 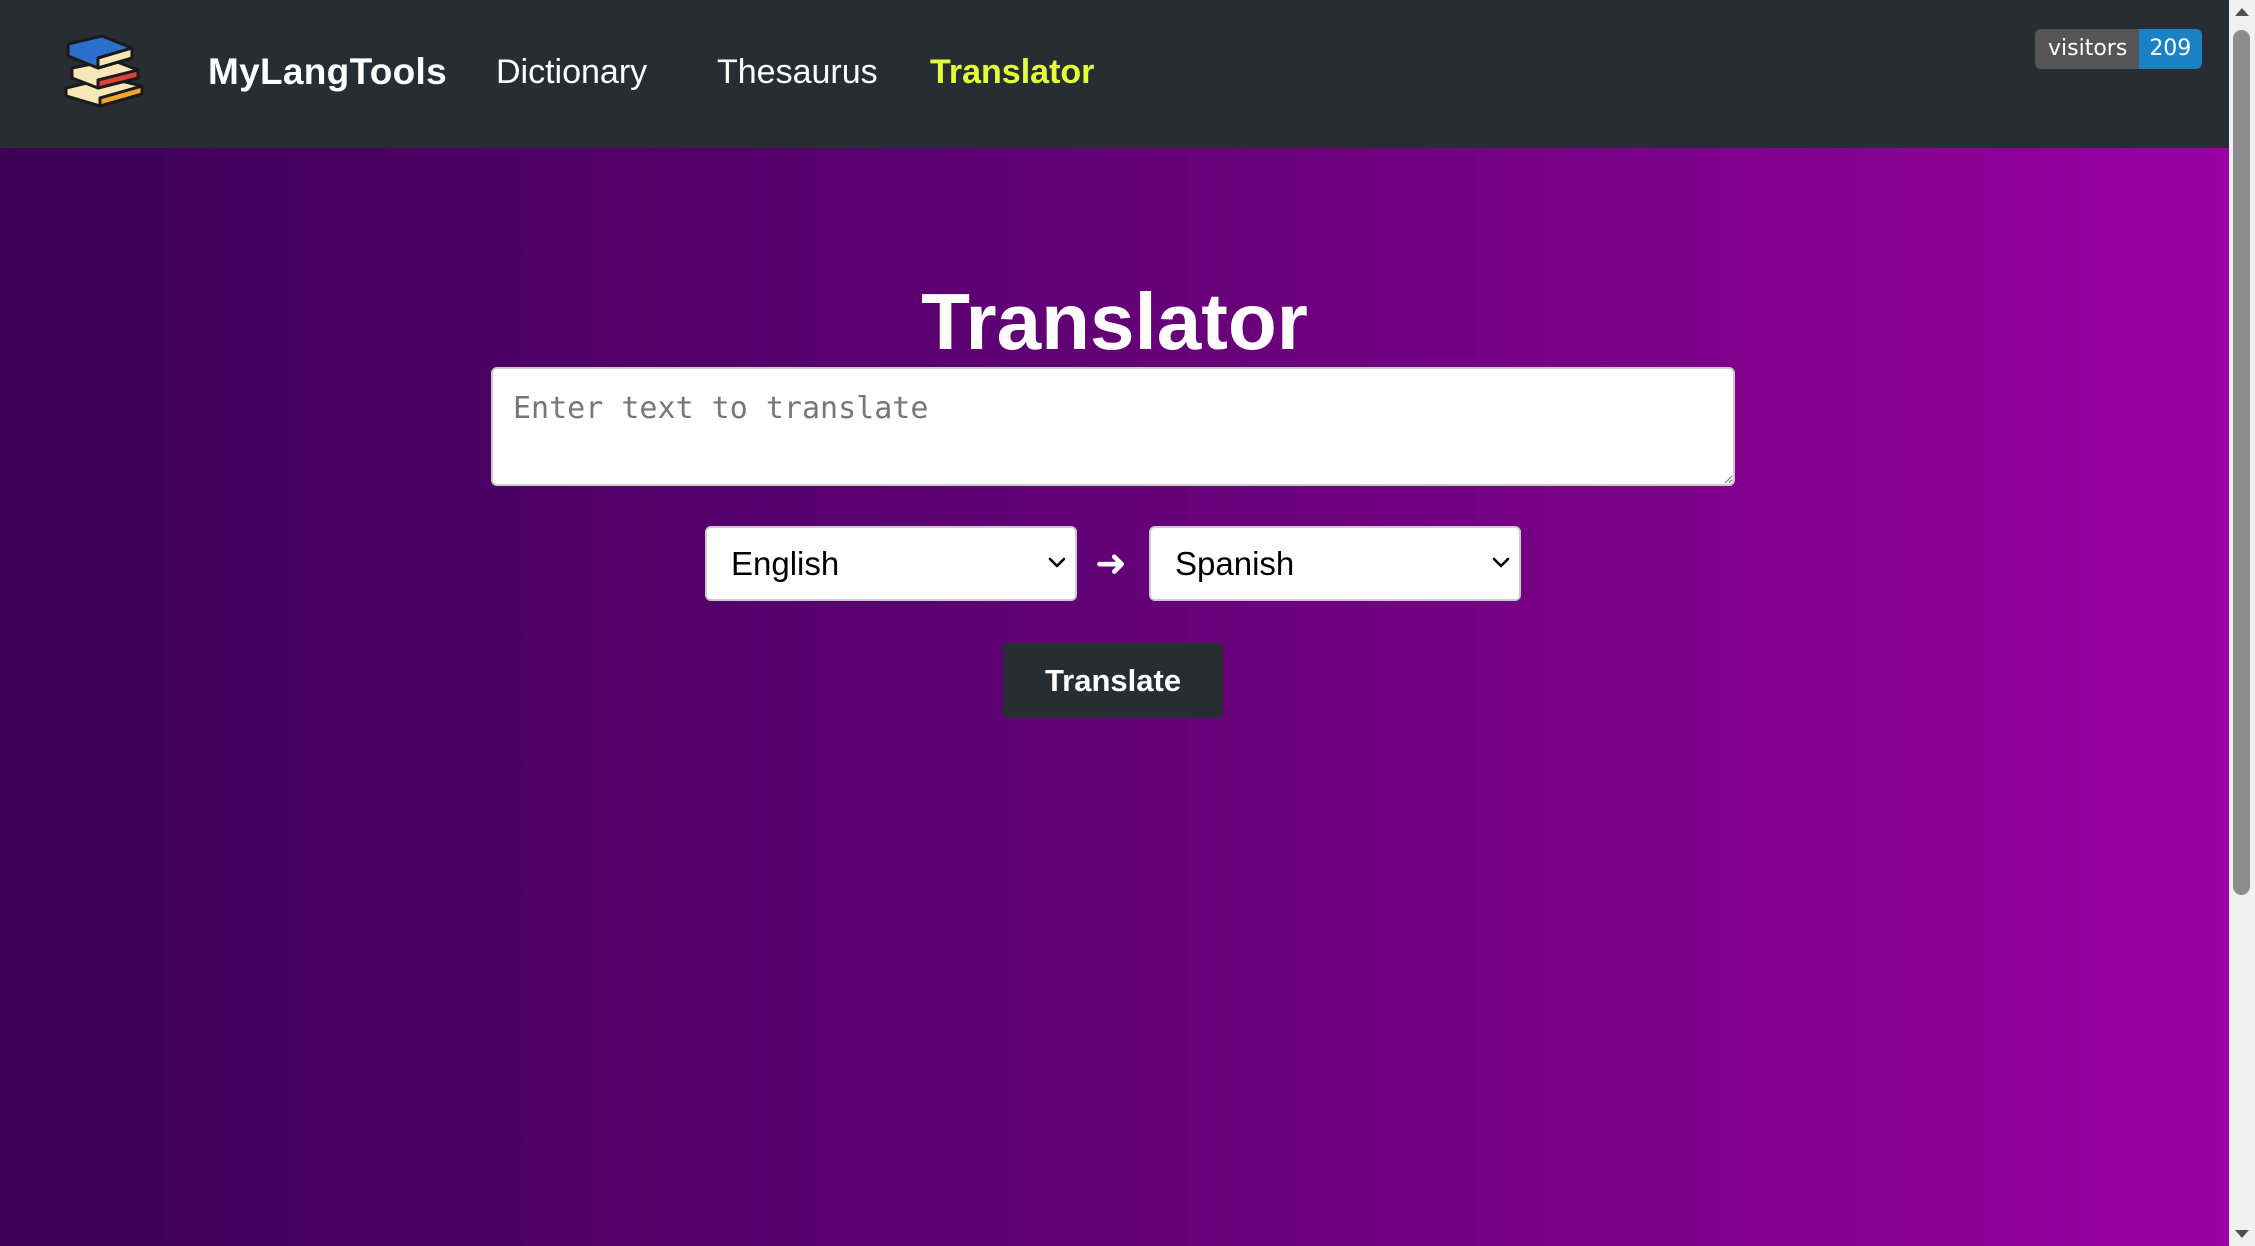 I want to click on source-language-select: English, so click(x=891, y=563).